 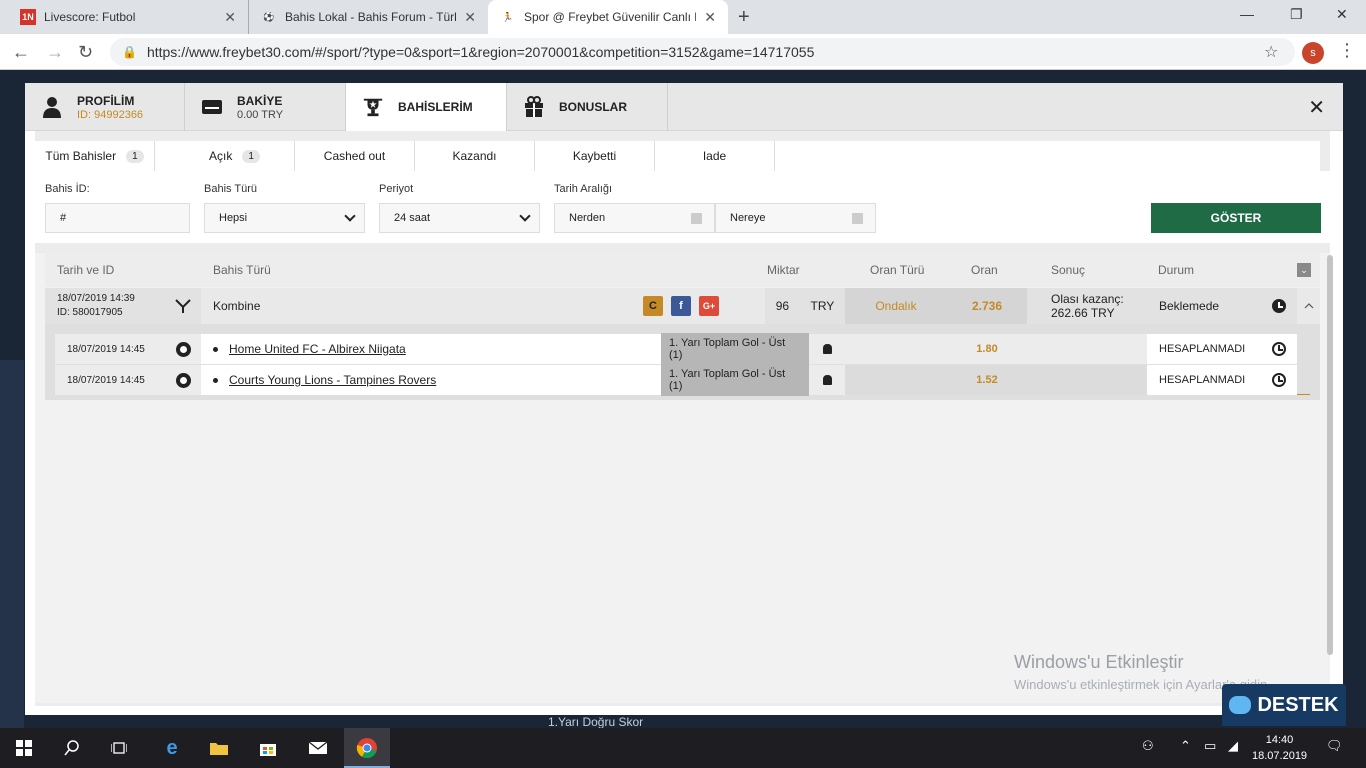 What do you see at coordinates (1284, 705) in the screenshot?
I see `support-button: DESTEK` at bounding box center [1284, 705].